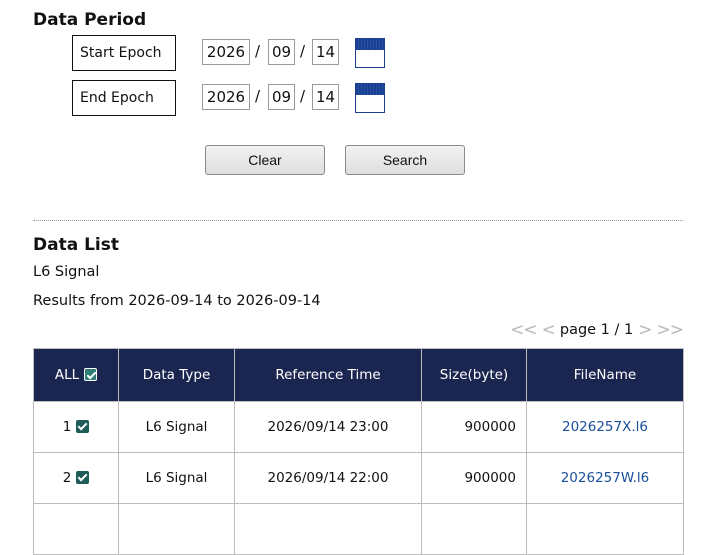 The image size is (712, 555). What do you see at coordinates (328, 478) in the screenshot?
I see `row-reference-time: 2026/09/14 22:00` at bounding box center [328, 478].